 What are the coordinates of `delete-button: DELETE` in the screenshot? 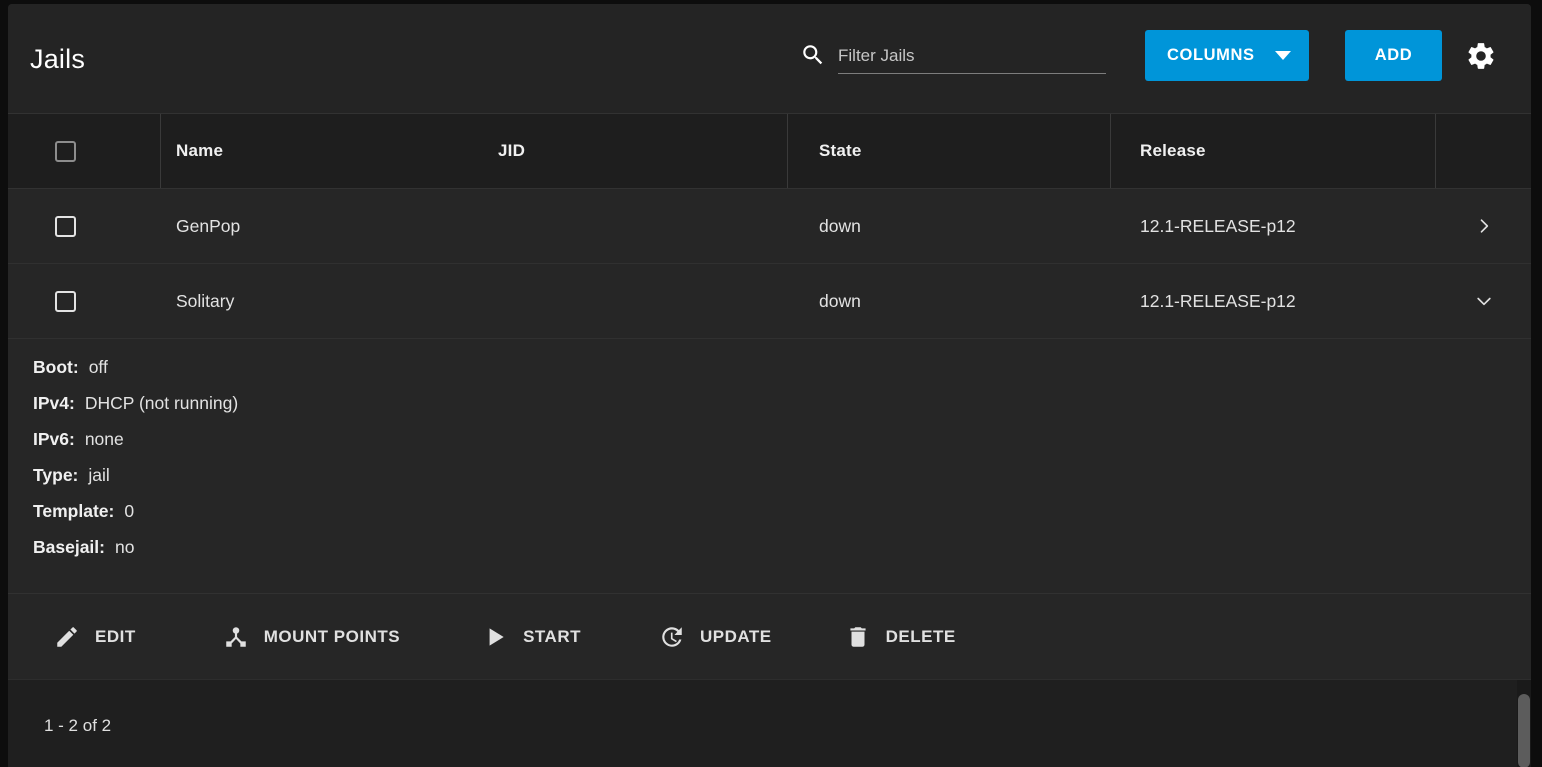 It's located at (900, 637).